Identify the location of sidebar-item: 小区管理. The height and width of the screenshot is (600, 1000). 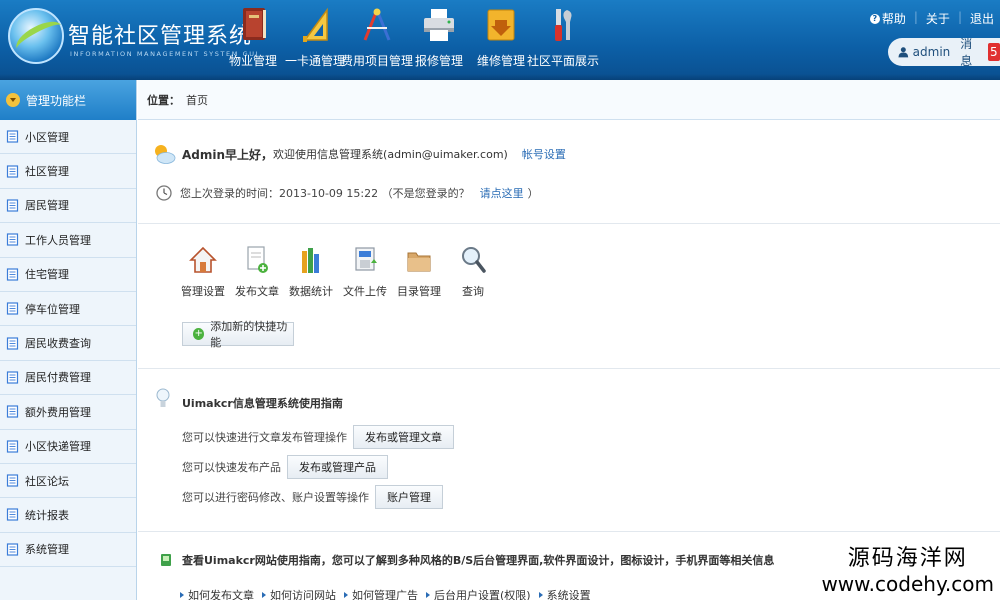
(68, 137).